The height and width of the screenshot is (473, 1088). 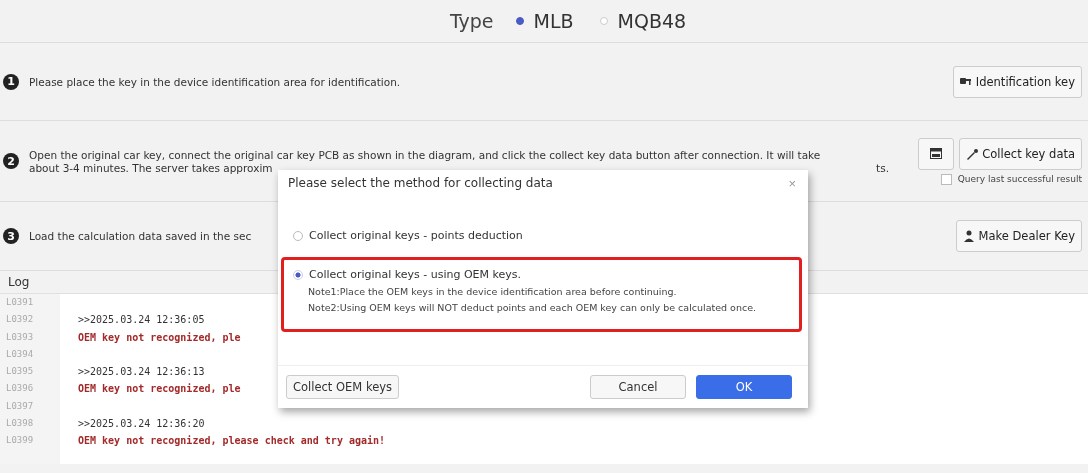 What do you see at coordinates (638, 387) in the screenshot?
I see `dialog-button: Cancel` at bounding box center [638, 387].